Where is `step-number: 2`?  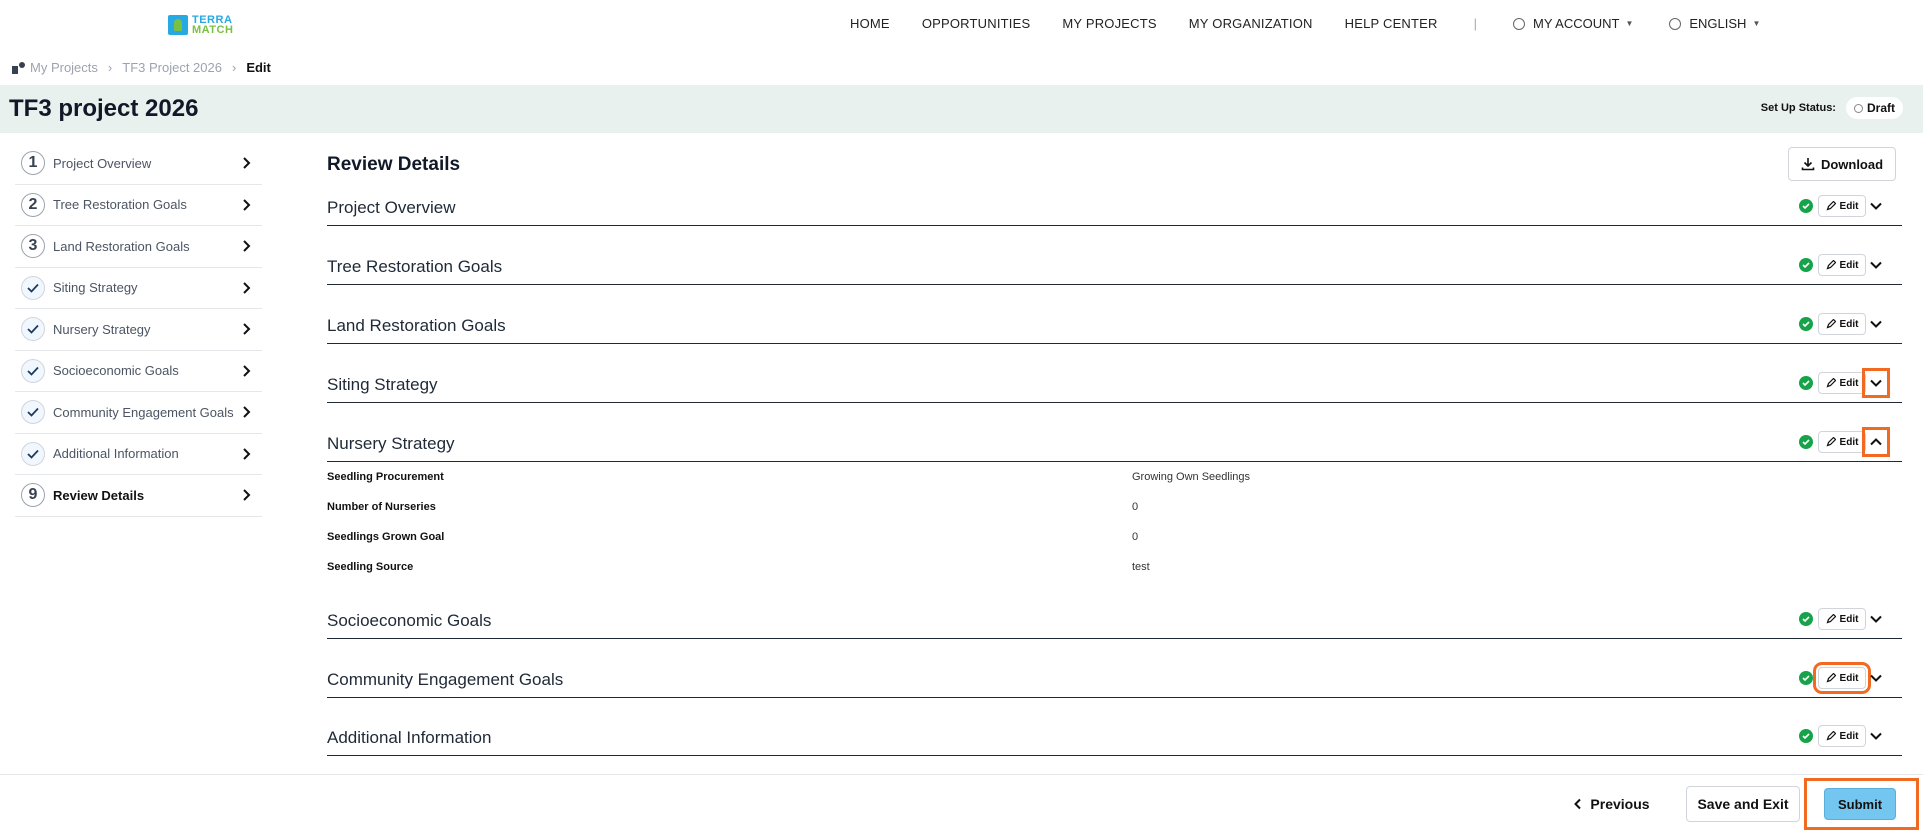
step-number: 2 is located at coordinates (33, 204).